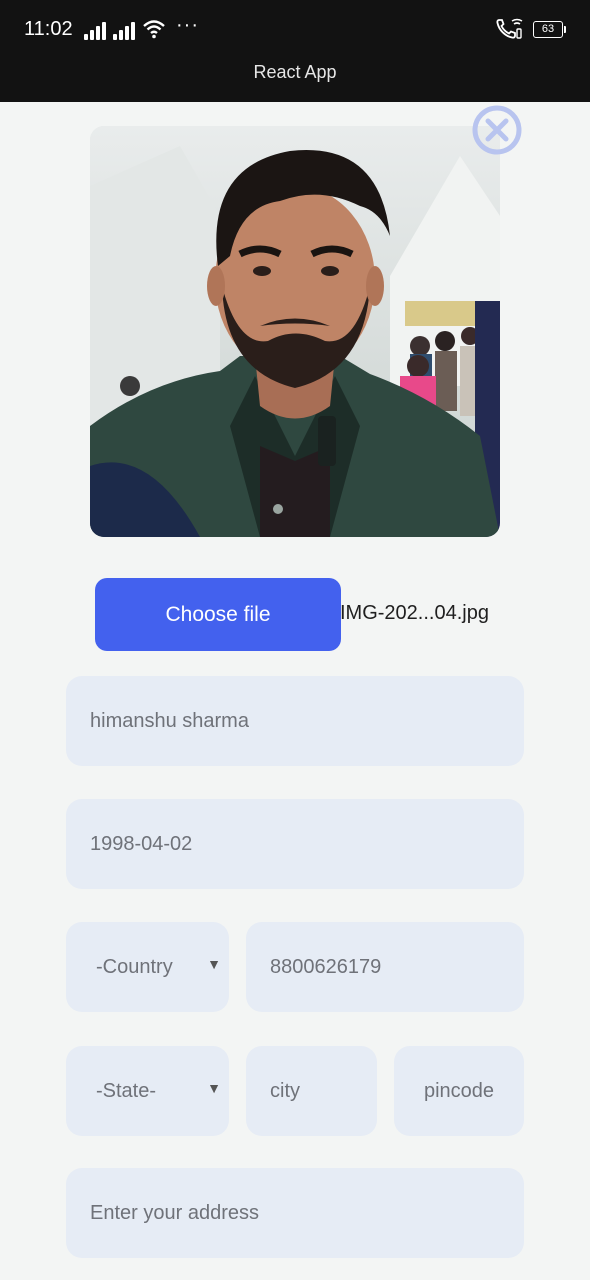  I want to click on app-title: React App, so click(295, 72).